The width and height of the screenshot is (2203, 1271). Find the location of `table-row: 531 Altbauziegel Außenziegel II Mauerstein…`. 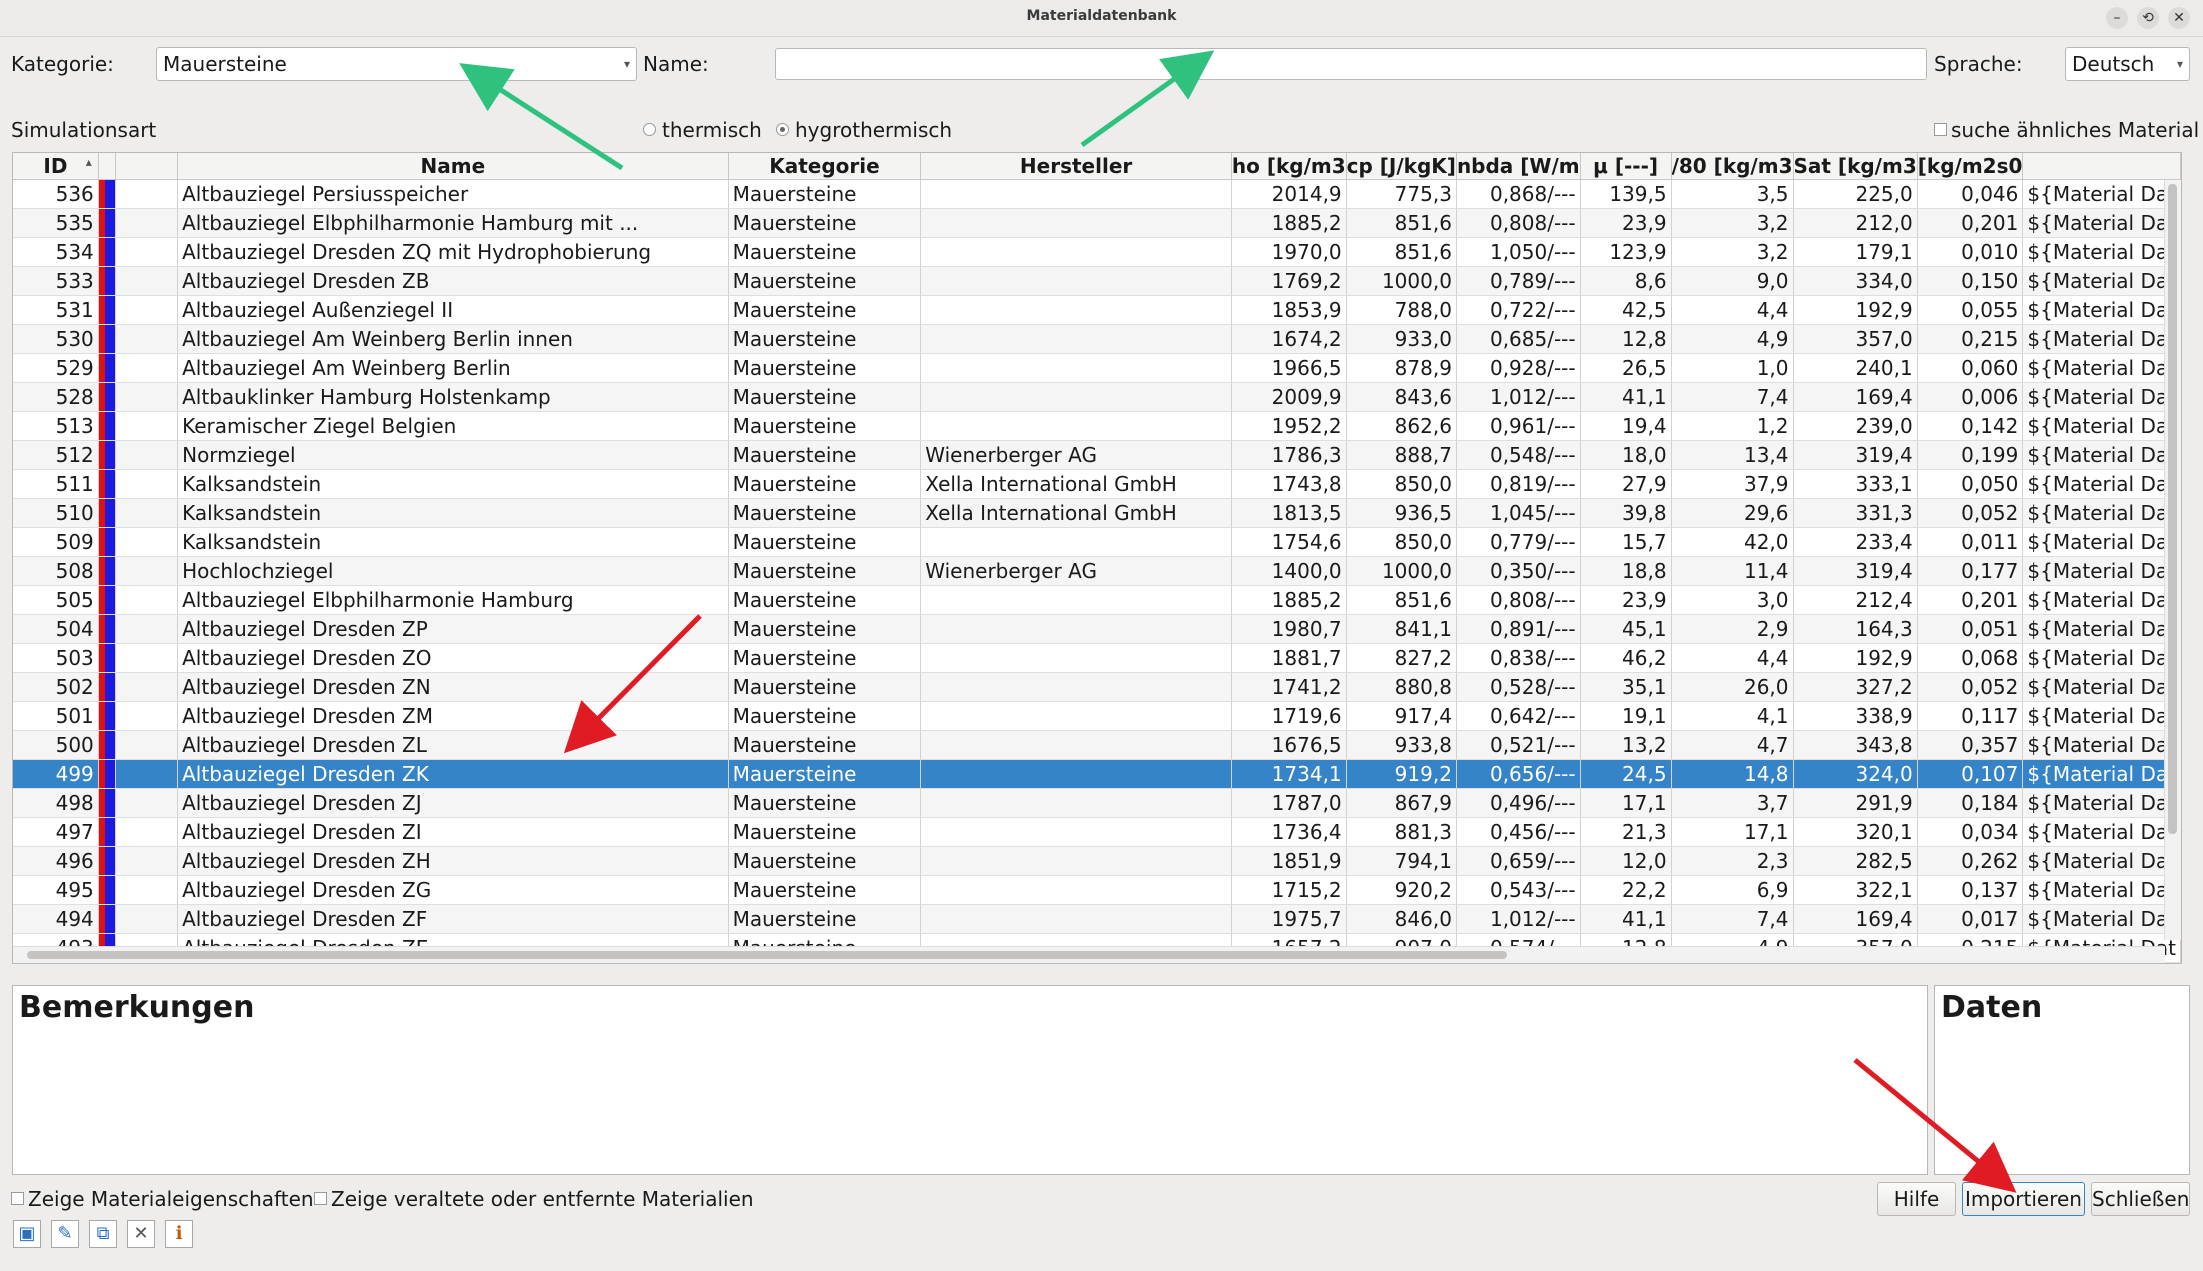

table-row: 531 Altbauziegel Außenziegel II Mauerstein… is located at coordinates (1097, 310).